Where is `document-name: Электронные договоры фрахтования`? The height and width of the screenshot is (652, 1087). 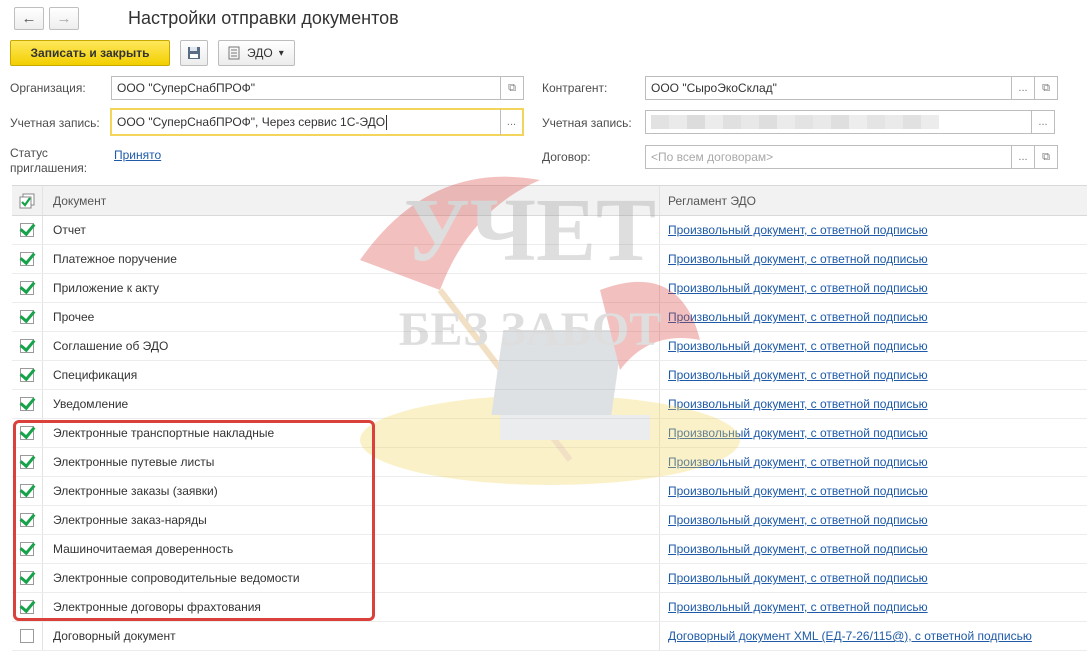
document-name: Электронные договоры фрахтования is located at coordinates (350, 607).